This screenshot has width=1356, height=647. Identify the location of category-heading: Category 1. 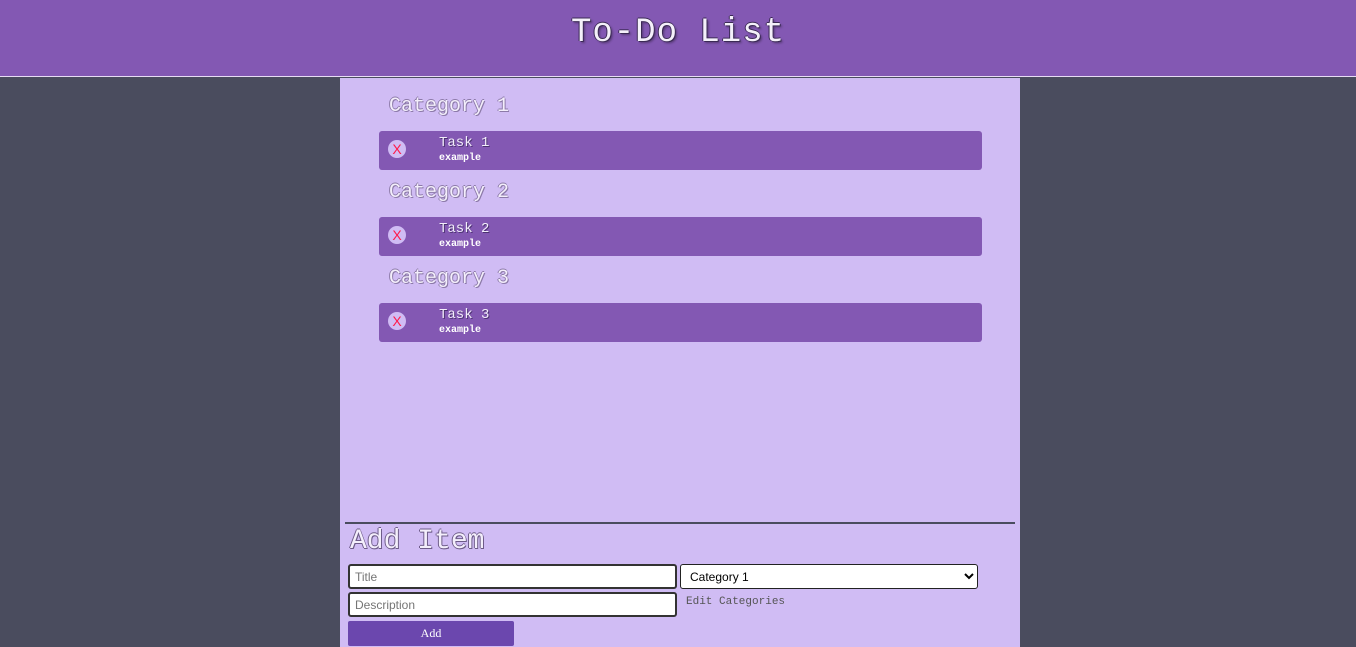
(449, 106).